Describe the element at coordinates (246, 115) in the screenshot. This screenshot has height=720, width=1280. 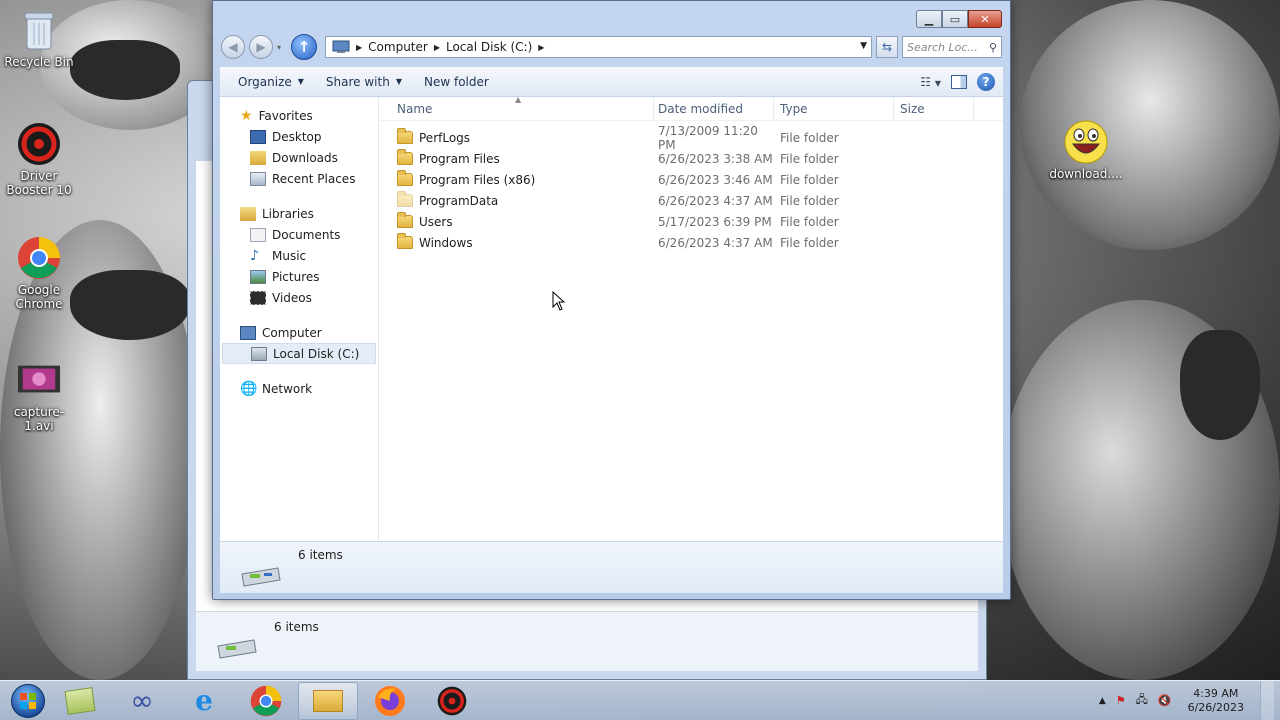
I see `star-icon: ★` at that location.